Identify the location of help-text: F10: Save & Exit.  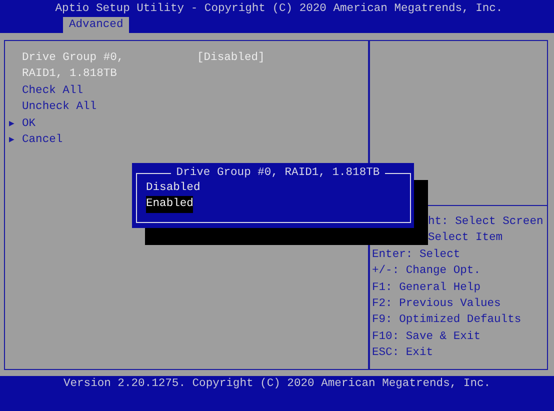
(427, 337).